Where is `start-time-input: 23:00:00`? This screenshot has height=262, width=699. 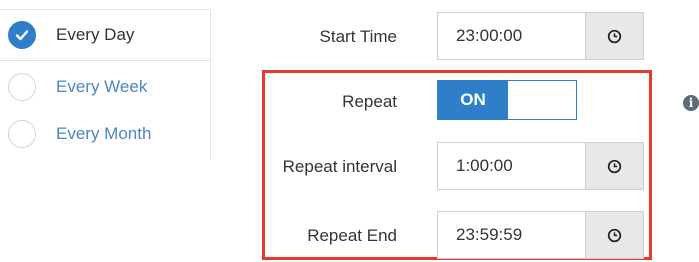 start-time-input: 23:00:00 is located at coordinates (511, 36).